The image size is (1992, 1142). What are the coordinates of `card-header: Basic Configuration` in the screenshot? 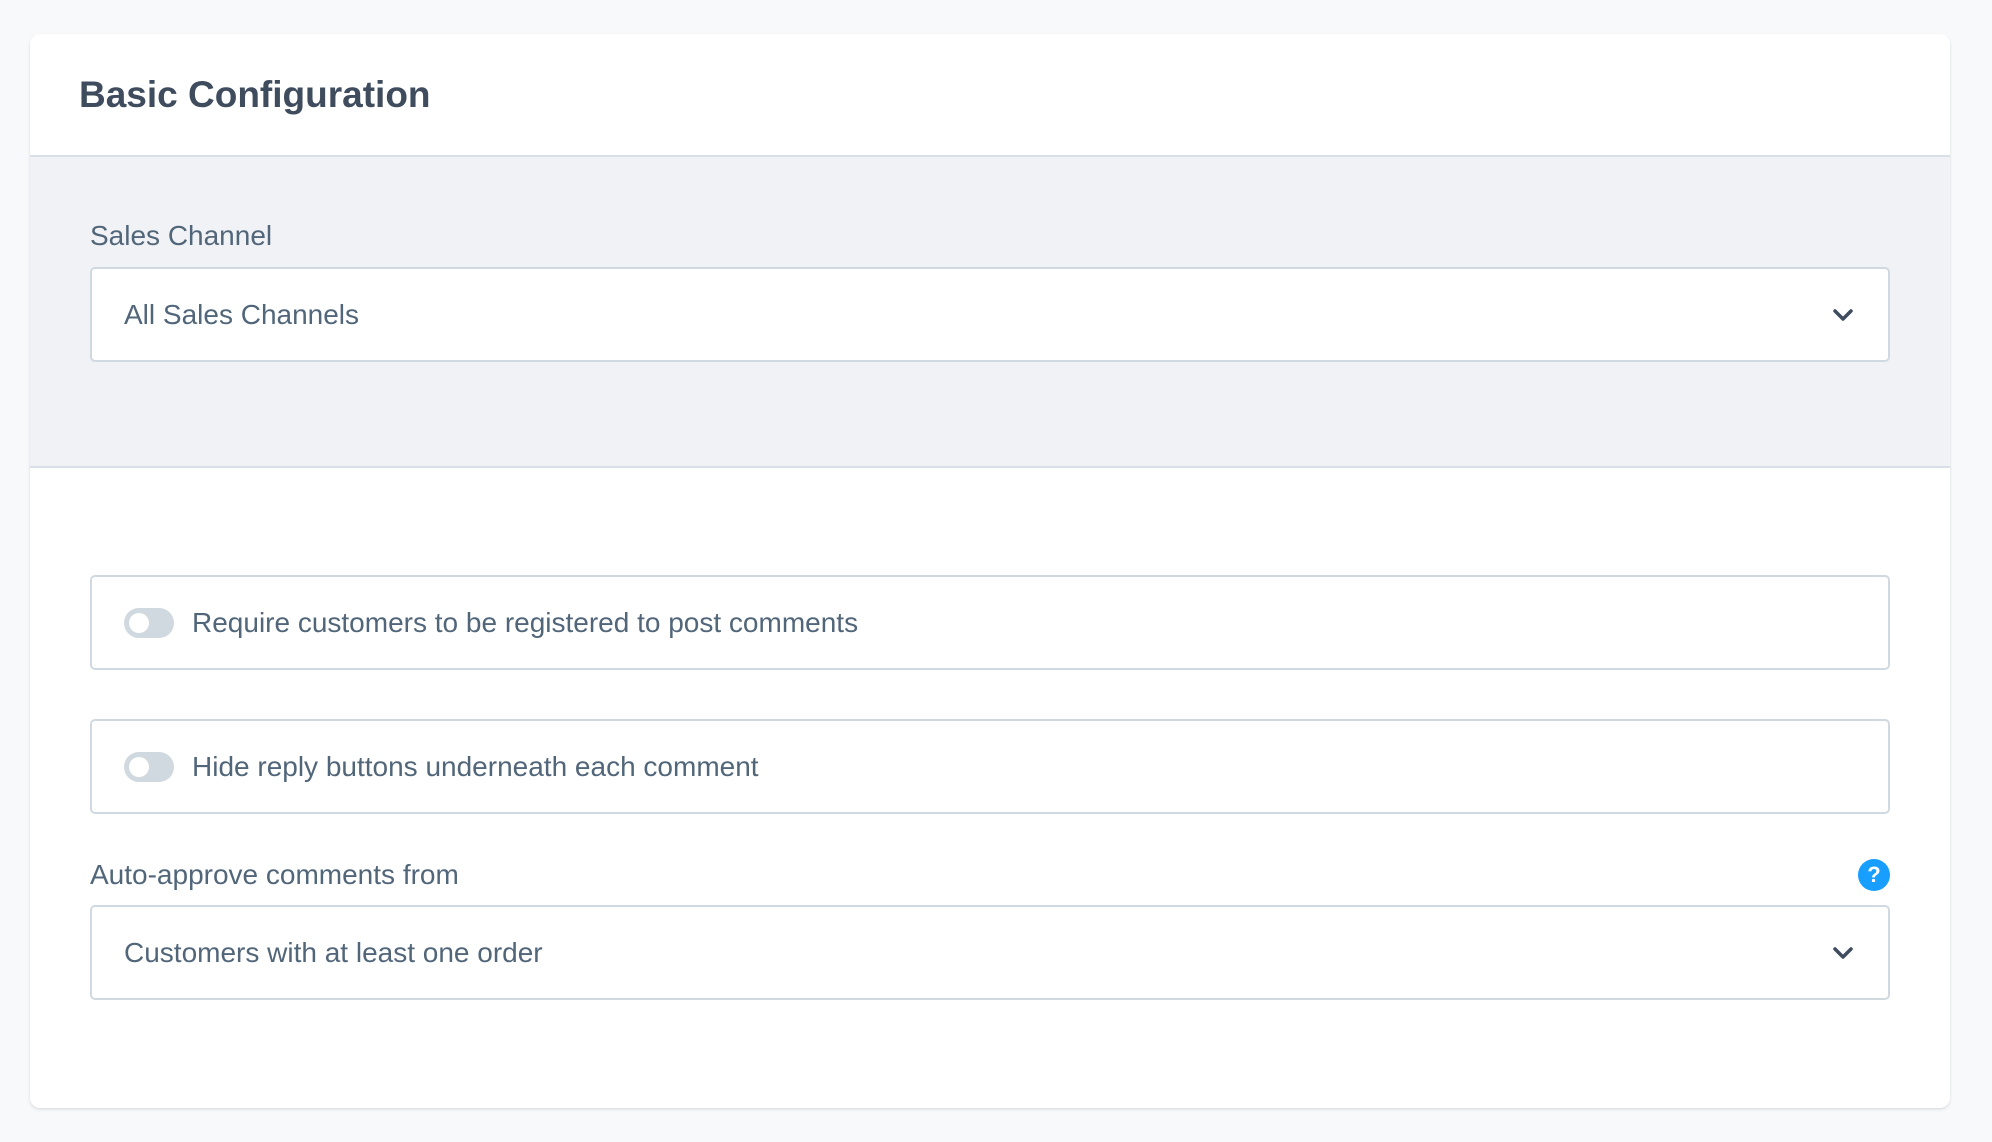 It's located at (990, 95).